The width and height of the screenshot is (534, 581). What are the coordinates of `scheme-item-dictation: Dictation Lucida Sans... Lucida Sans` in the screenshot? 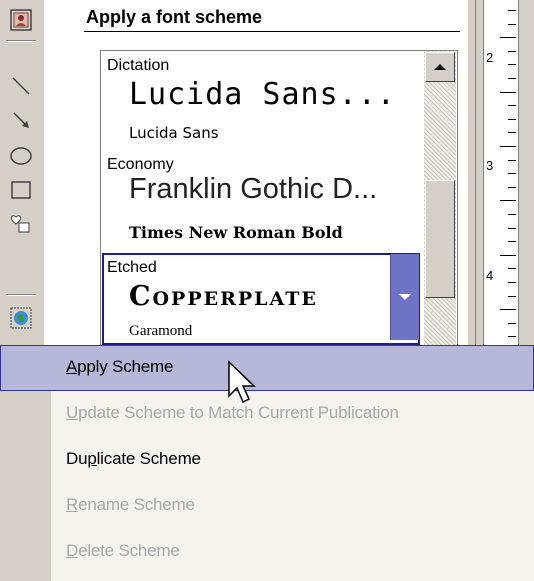 It's located at (262, 101).